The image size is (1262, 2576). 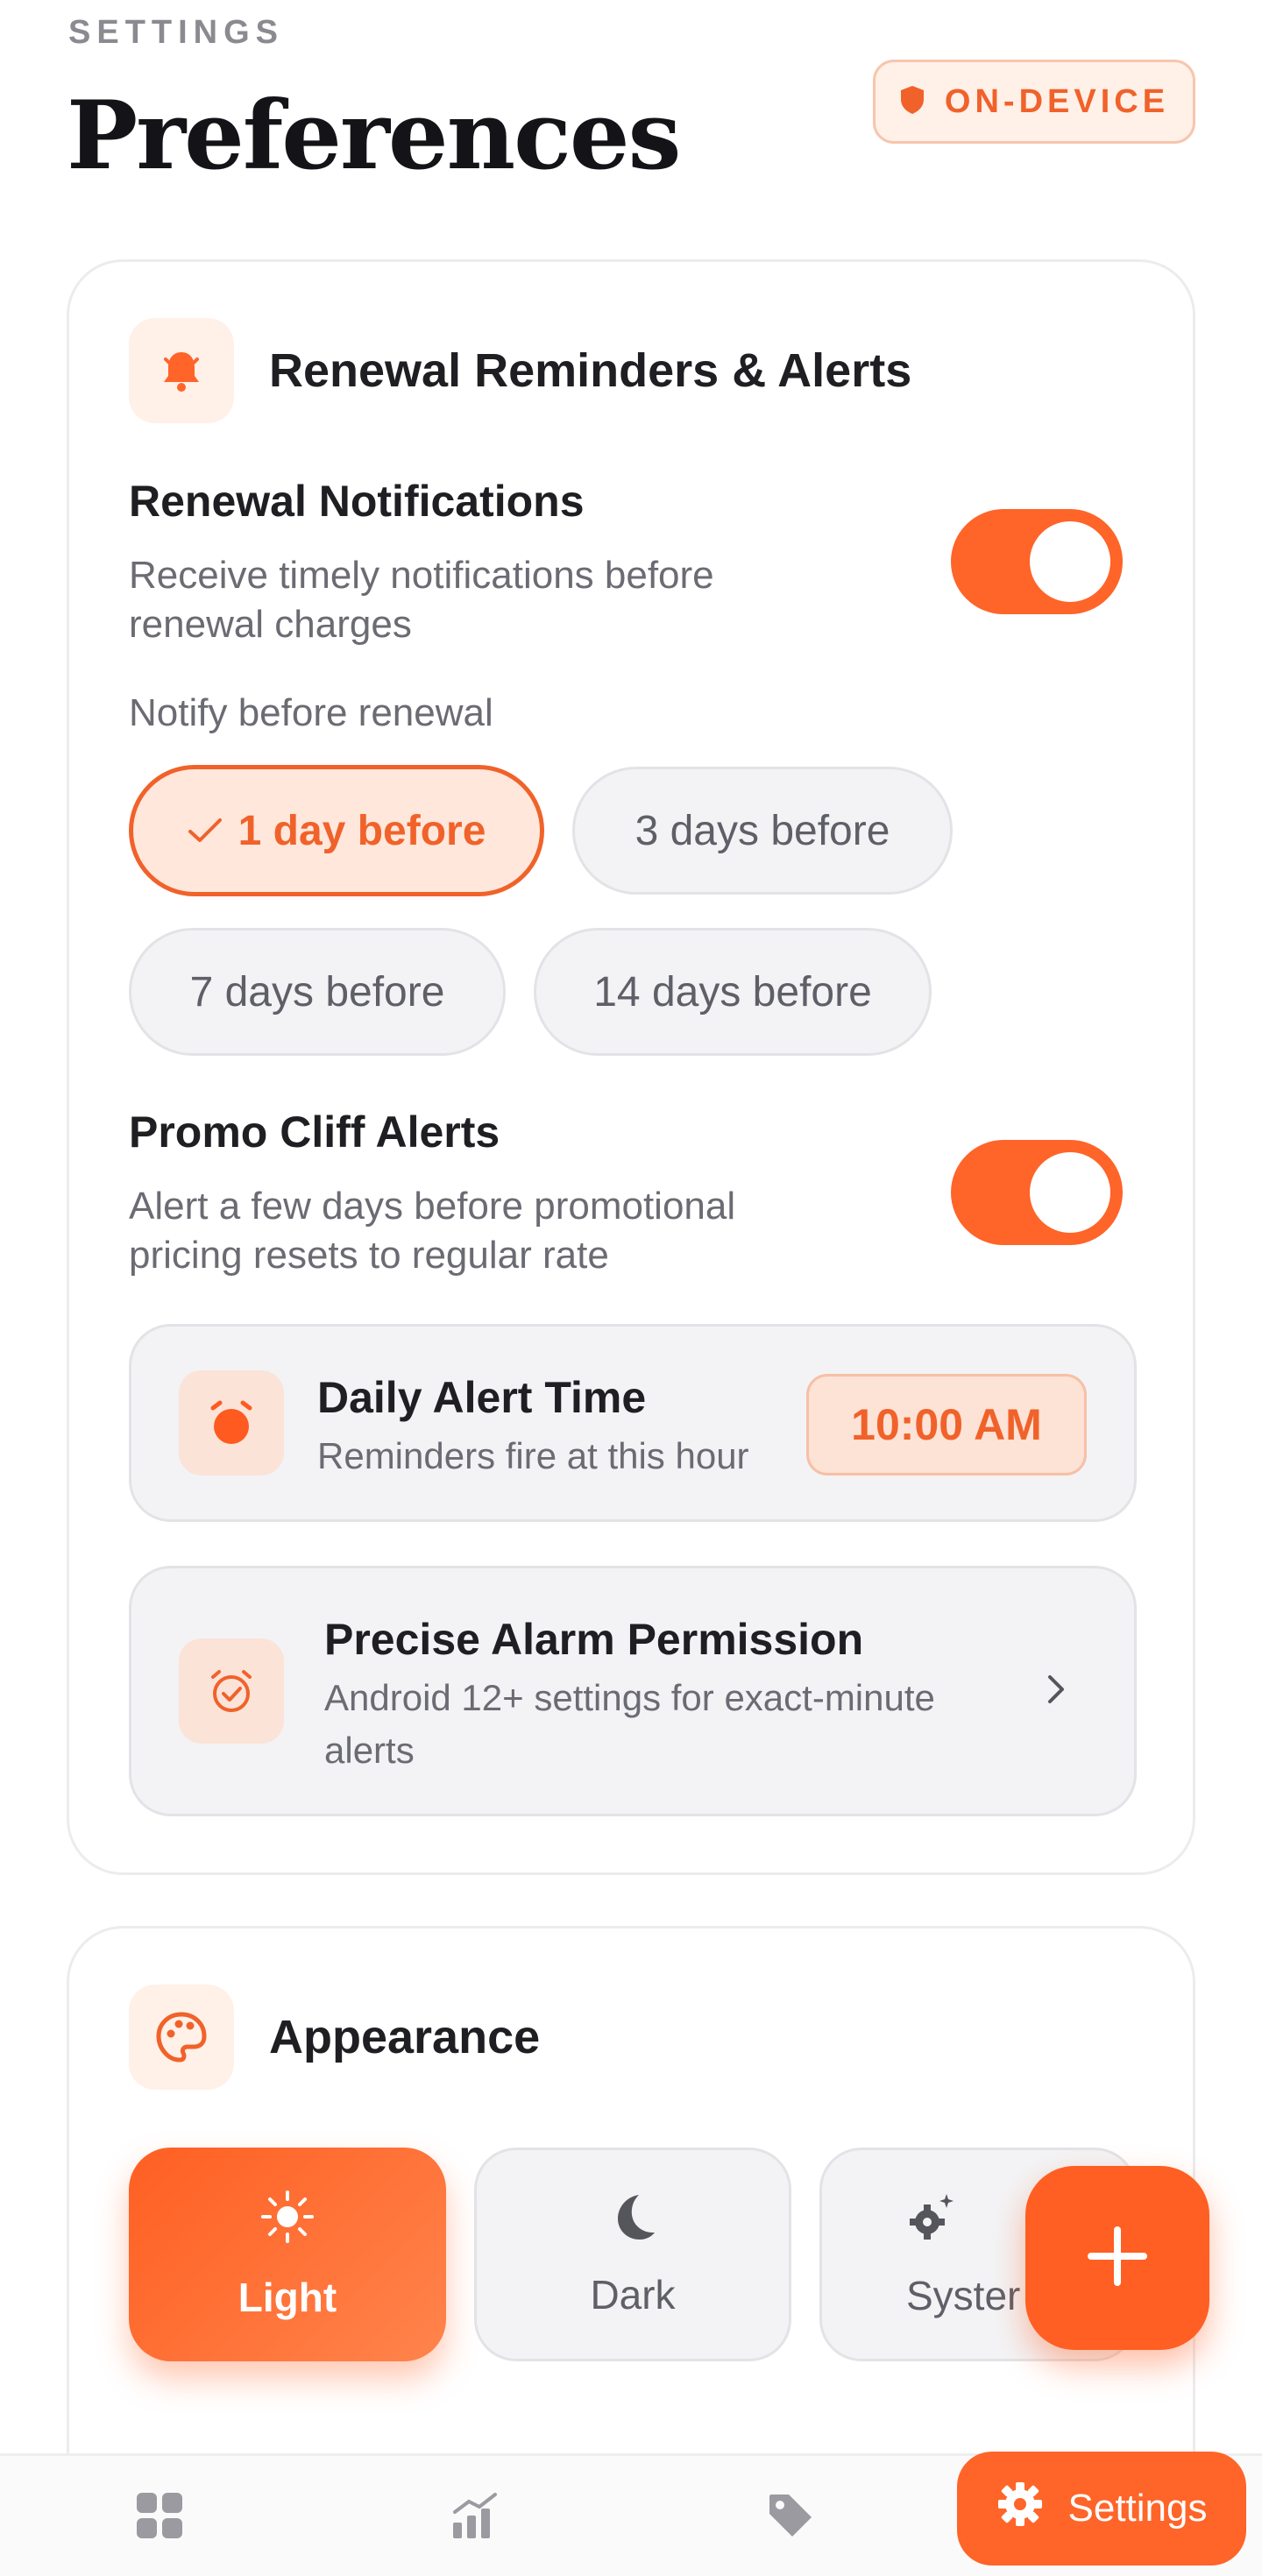 I want to click on option-label: 3 days before, so click(x=762, y=830).